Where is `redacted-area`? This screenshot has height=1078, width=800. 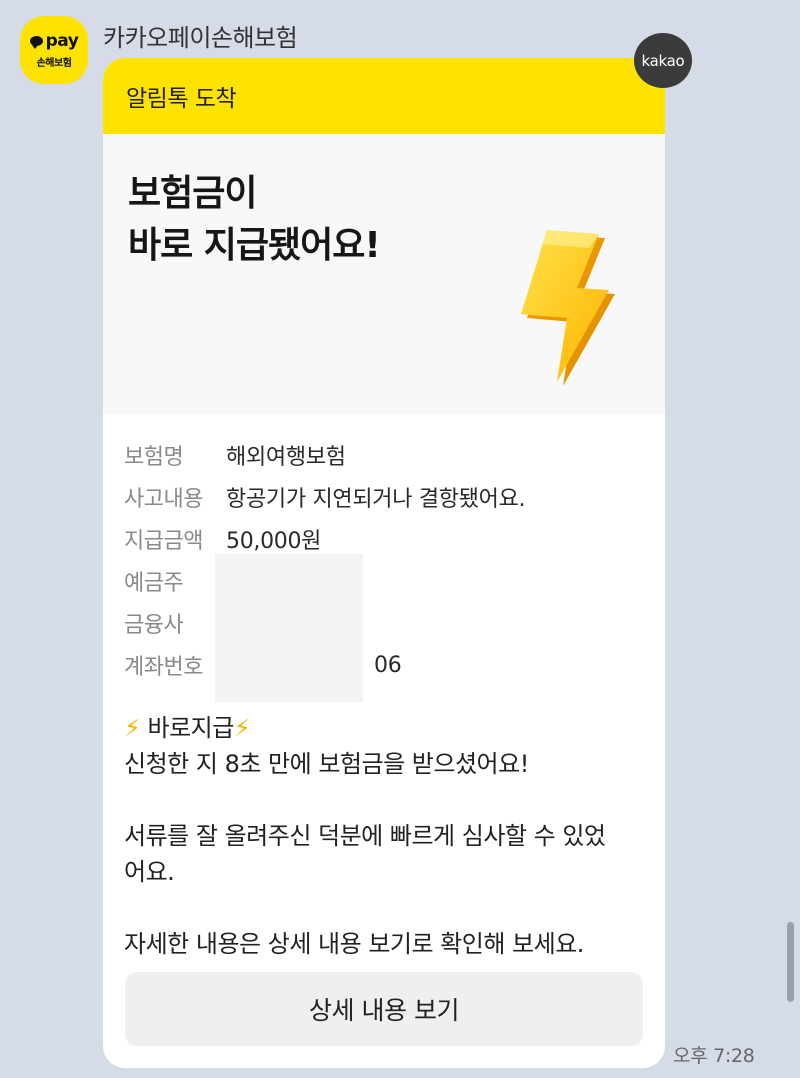 redacted-area is located at coordinates (289, 628).